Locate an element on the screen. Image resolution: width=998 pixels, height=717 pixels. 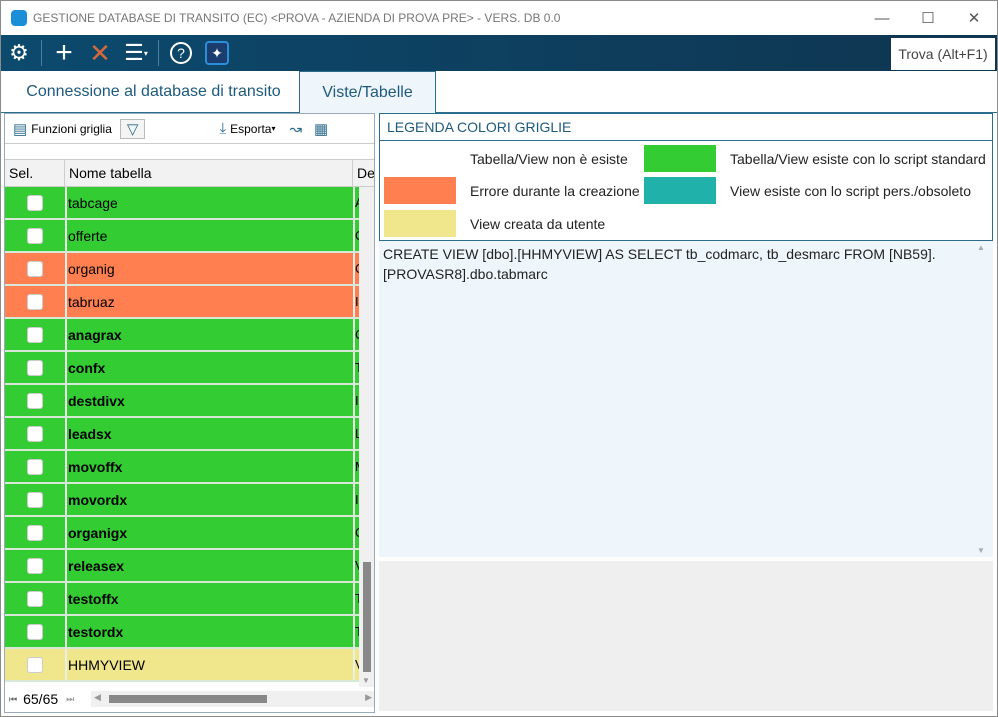
table-row: tabcage A is located at coordinates (182, 203).